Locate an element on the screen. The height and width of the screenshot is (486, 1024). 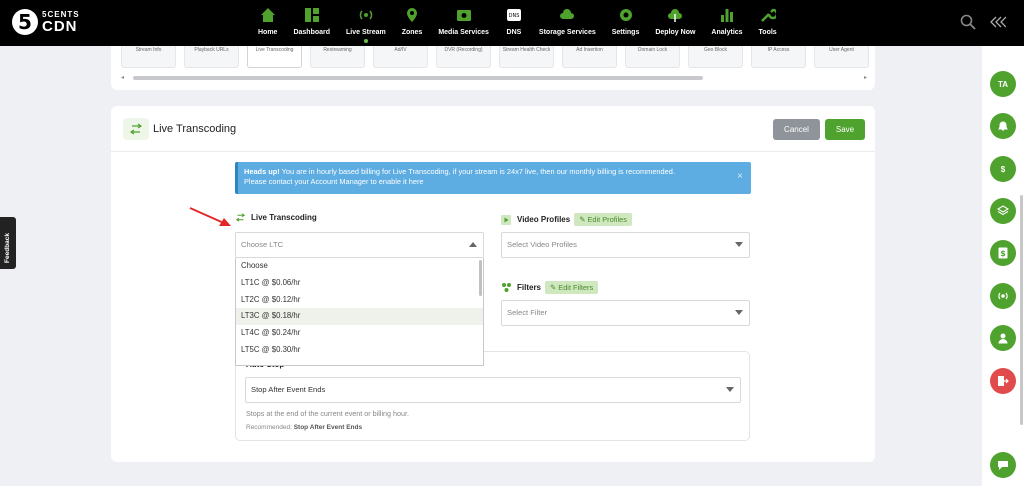
dropdown-option: LT5C @ $0.30/hr is located at coordinates (359, 350).